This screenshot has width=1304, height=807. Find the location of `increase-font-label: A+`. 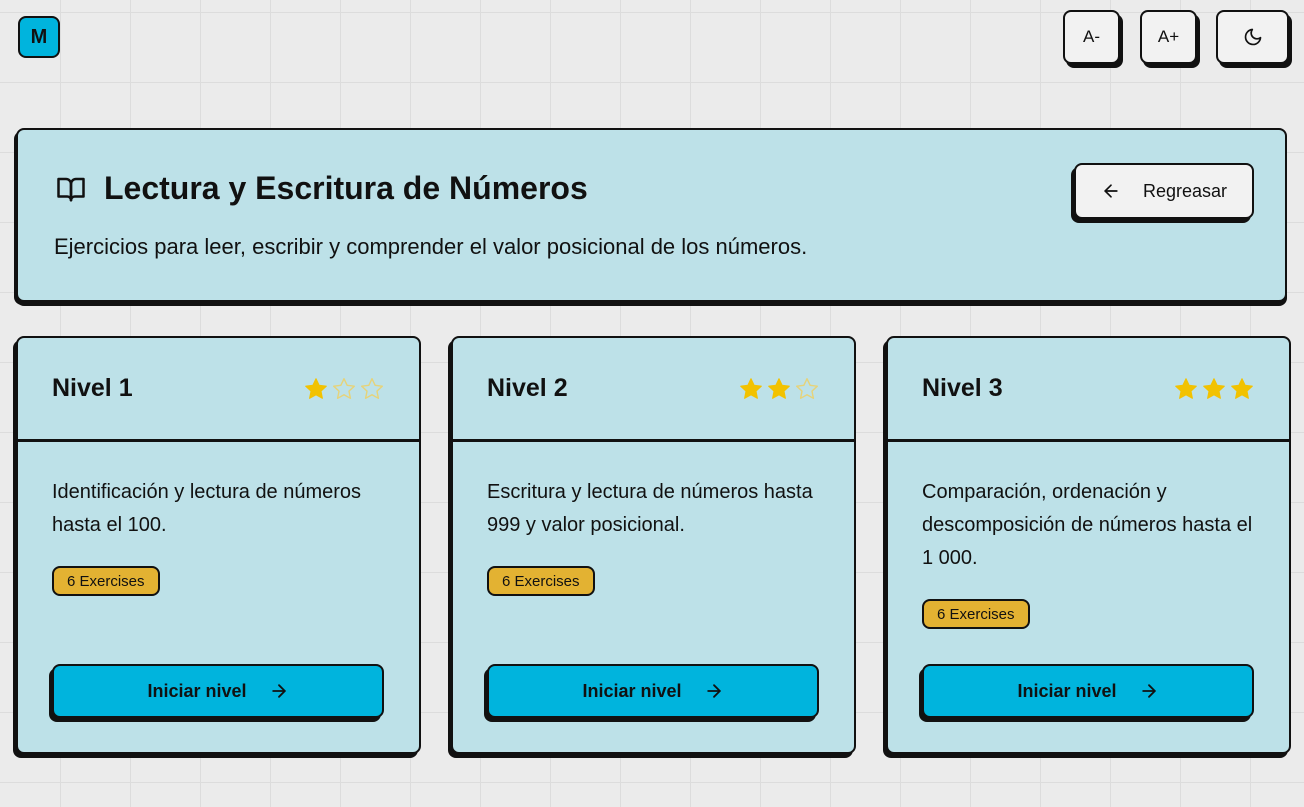

increase-font-label: A+ is located at coordinates (1168, 36).